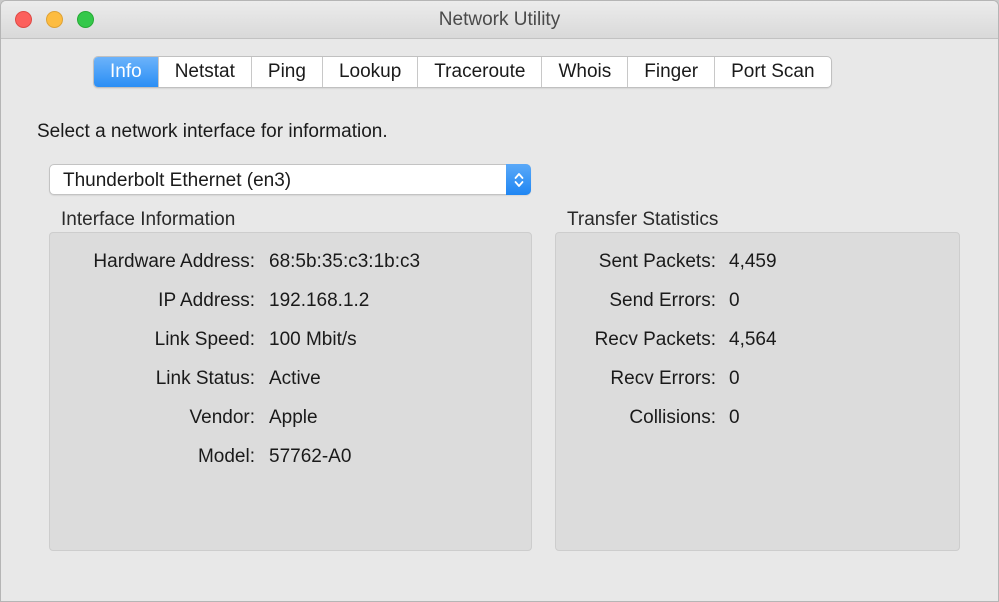 This screenshot has height=602, width=999. Describe the element at coordinates (753, 339) in the screenshot. I see `stats-value: 4,564` at that location.